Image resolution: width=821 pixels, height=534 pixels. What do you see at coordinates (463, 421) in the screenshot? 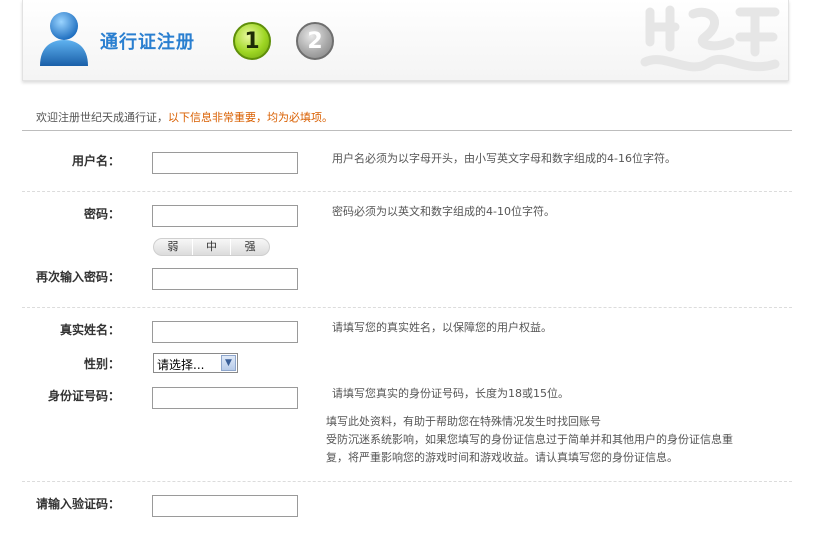
I see `id-number-note-line: 填写此处资料，有助于帮助您在特殊情况发生时找回账号` at bounding box center [463, 421].